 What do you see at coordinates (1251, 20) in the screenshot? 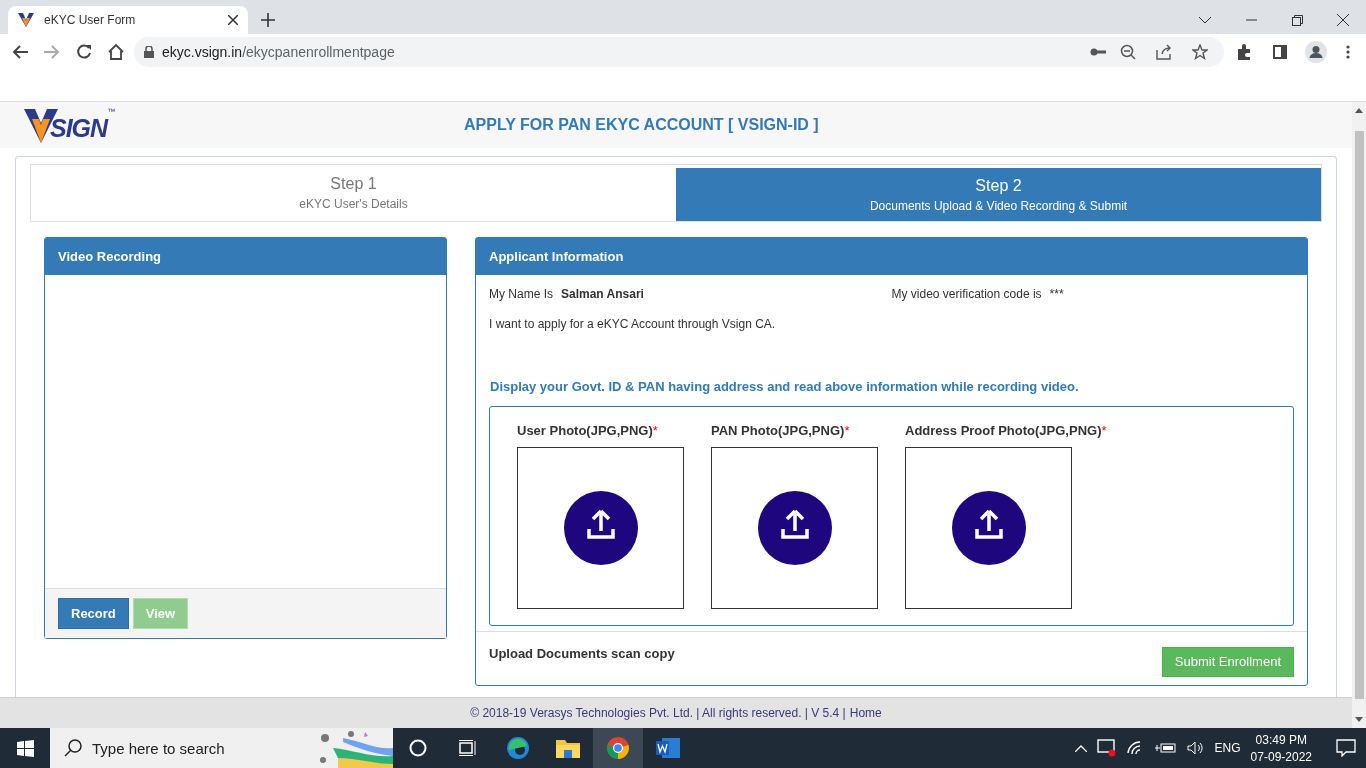
I see `minimize-icon` at bounding box center [1251, 20].